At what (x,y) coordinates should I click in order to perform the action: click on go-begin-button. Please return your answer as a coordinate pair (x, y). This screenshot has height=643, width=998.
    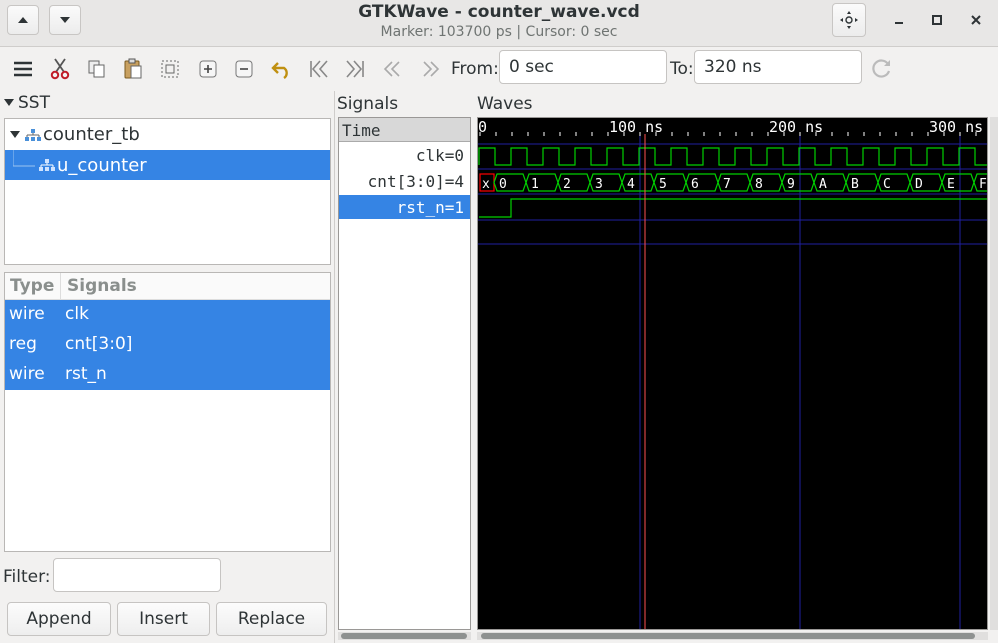
    Looking at the image, I should click on (319, 69).